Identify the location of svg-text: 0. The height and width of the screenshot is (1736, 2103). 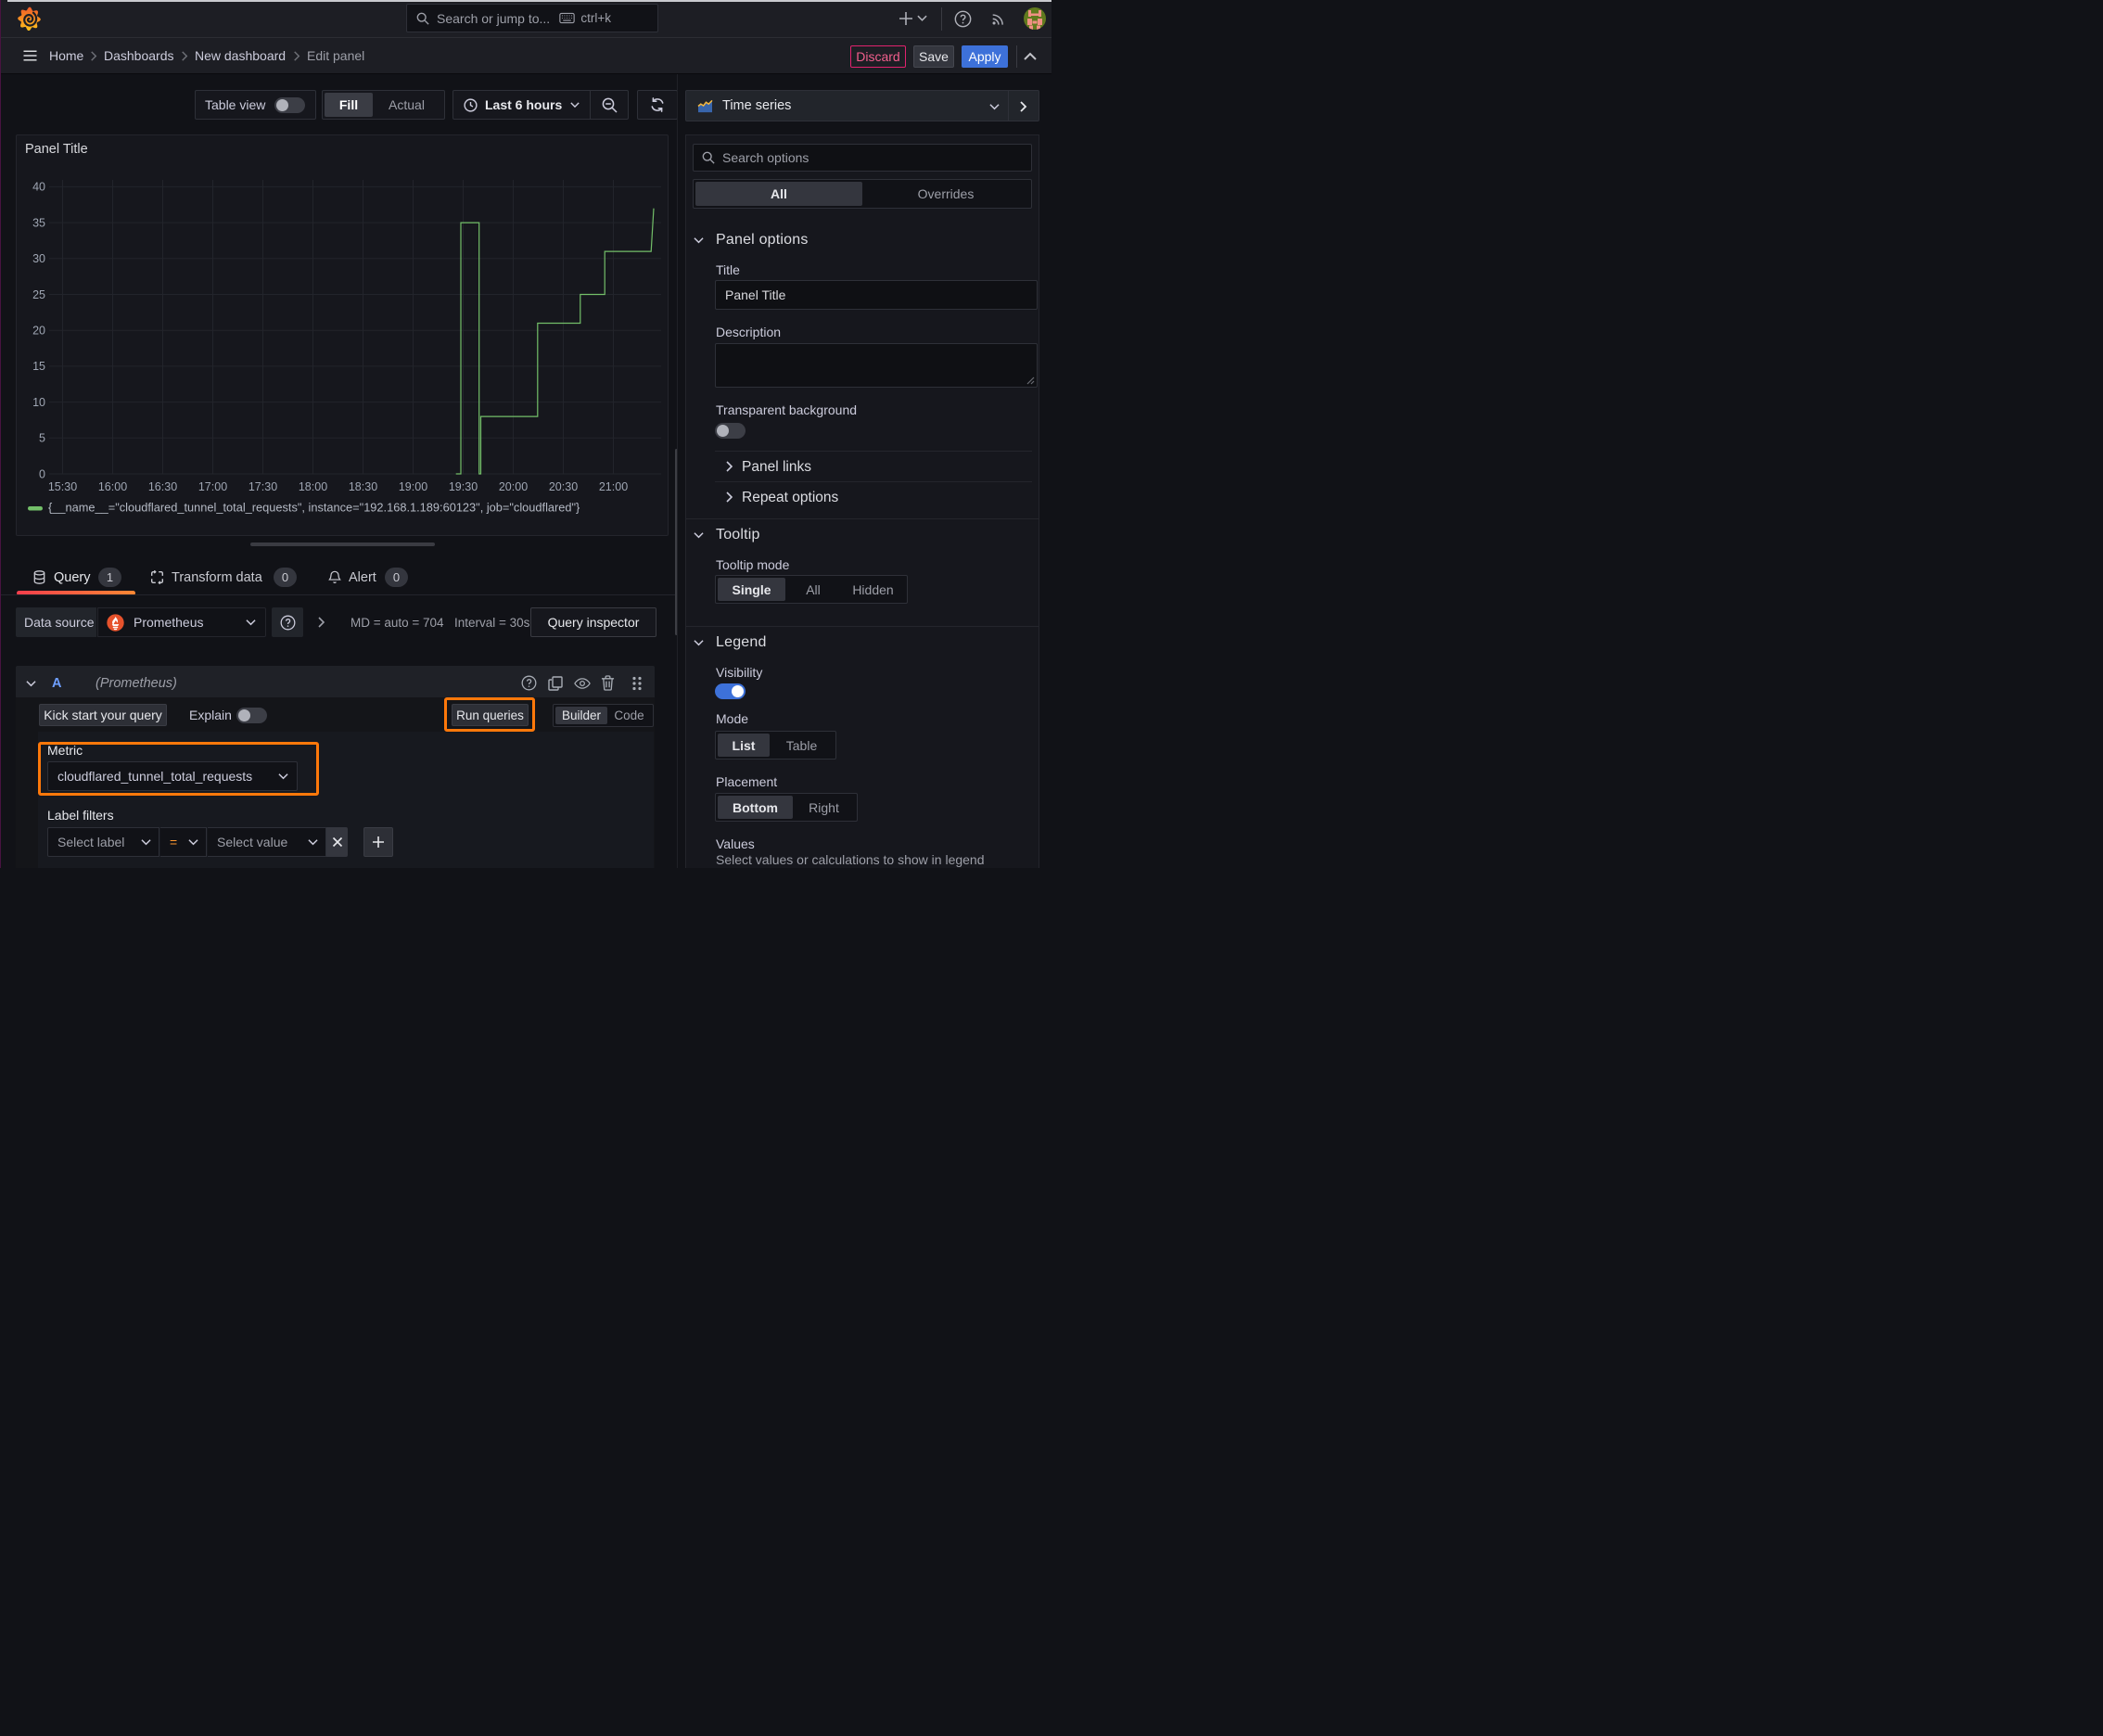
(42, 474).